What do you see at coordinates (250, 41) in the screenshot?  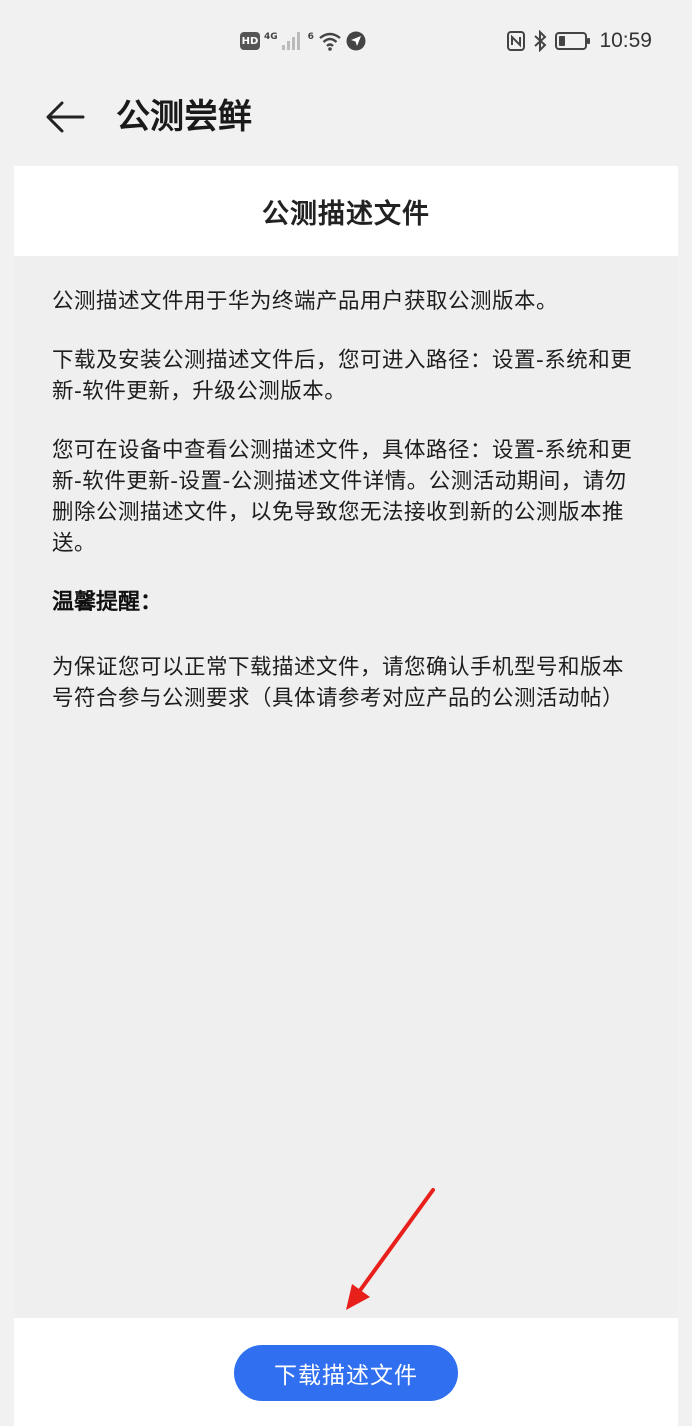 I see `hd-badge: HD` at bounding box center [250, 41].